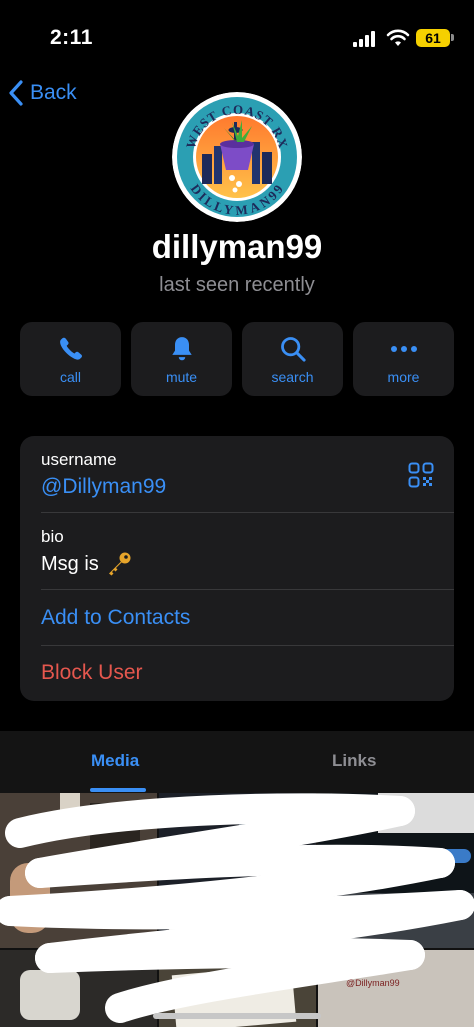  I want to click on more-button: more, so click(403, 359).